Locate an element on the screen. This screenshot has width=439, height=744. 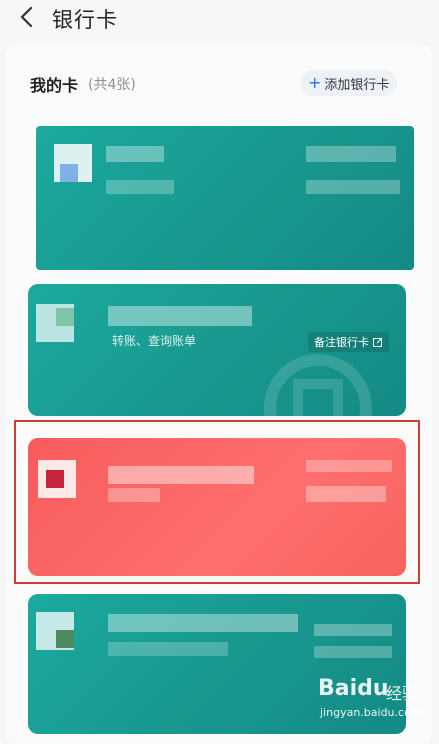
watermark-brand-cn: 经验 is located at coordinates (402, 693).